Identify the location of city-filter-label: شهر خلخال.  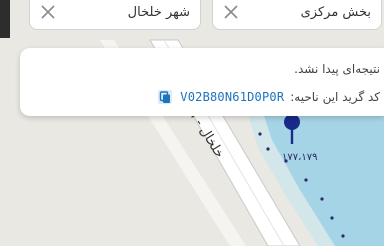
(158, 12).